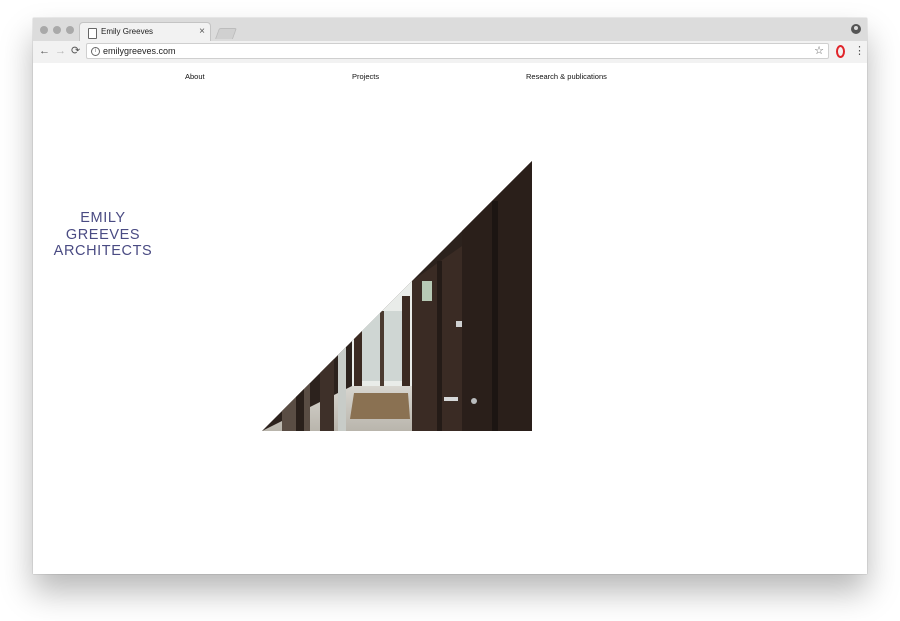 This screenshot has width=900, height=621. What do you see at coordinates (202, 32) in the screenshot?
I see `tab-close-icon: ×` at bounding box center [202, 32].